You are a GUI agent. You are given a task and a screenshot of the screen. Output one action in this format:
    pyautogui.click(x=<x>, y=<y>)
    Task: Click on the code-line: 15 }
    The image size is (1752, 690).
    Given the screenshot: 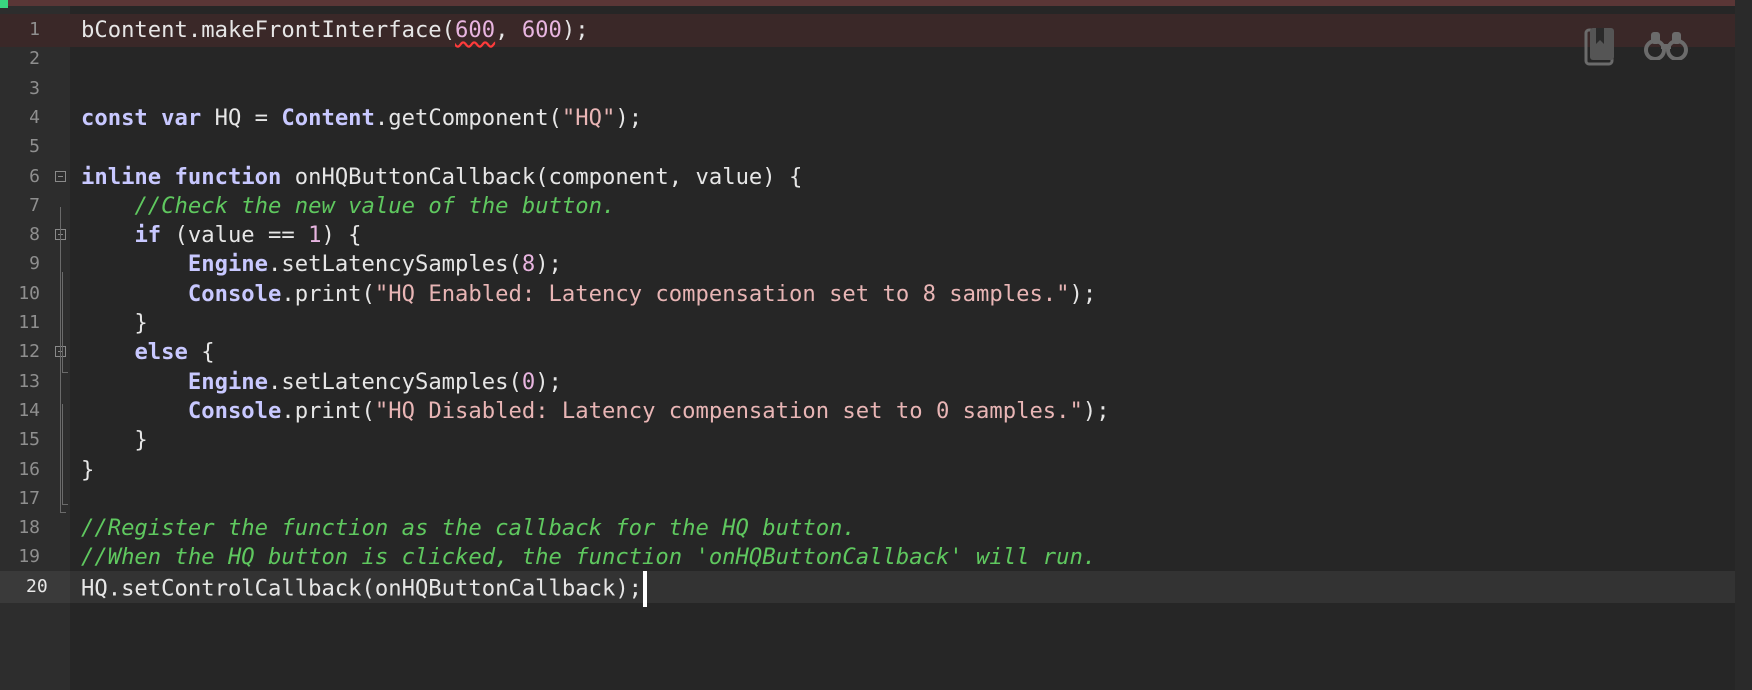 What is the action you would take?
    pyautogui.click(x=867, y=440)
    